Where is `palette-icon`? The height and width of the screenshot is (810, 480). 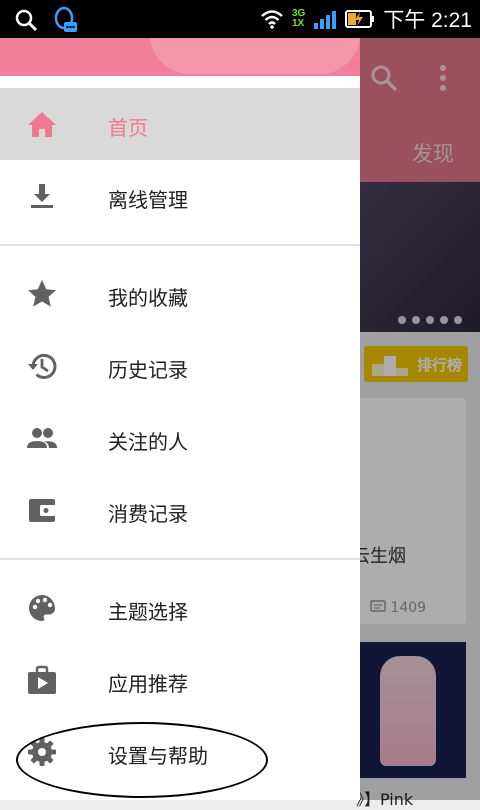 palette-icon is located at coordinates (42, 608).